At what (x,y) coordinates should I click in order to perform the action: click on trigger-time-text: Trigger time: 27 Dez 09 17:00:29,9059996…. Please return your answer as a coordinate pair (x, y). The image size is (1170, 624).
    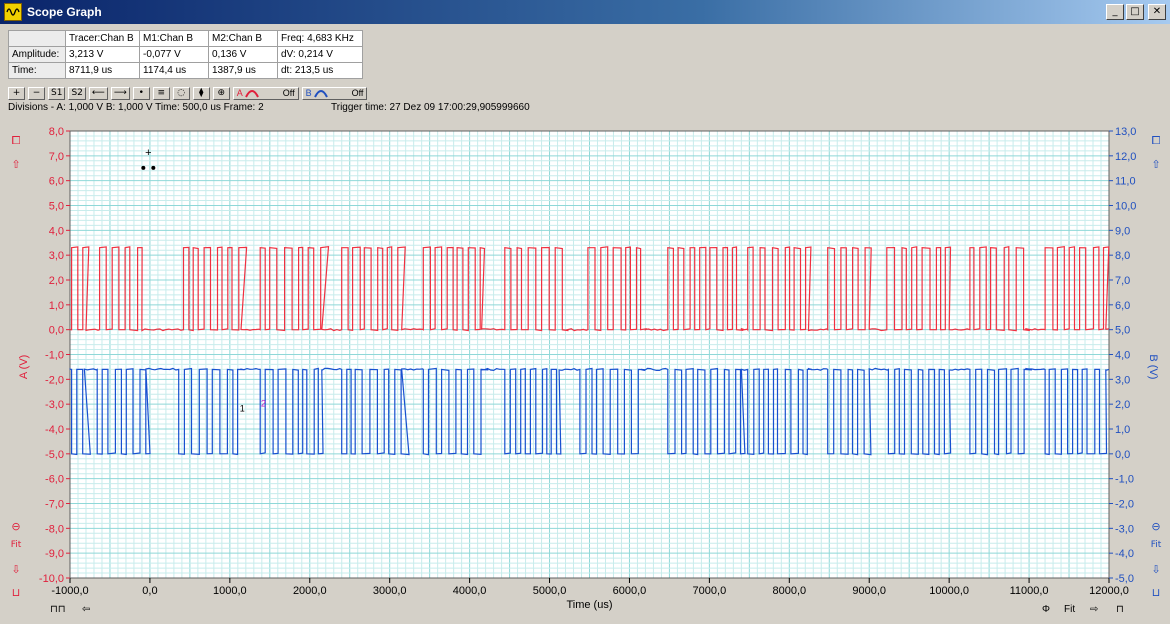
    Looking at the image, I should click on (430, 107).